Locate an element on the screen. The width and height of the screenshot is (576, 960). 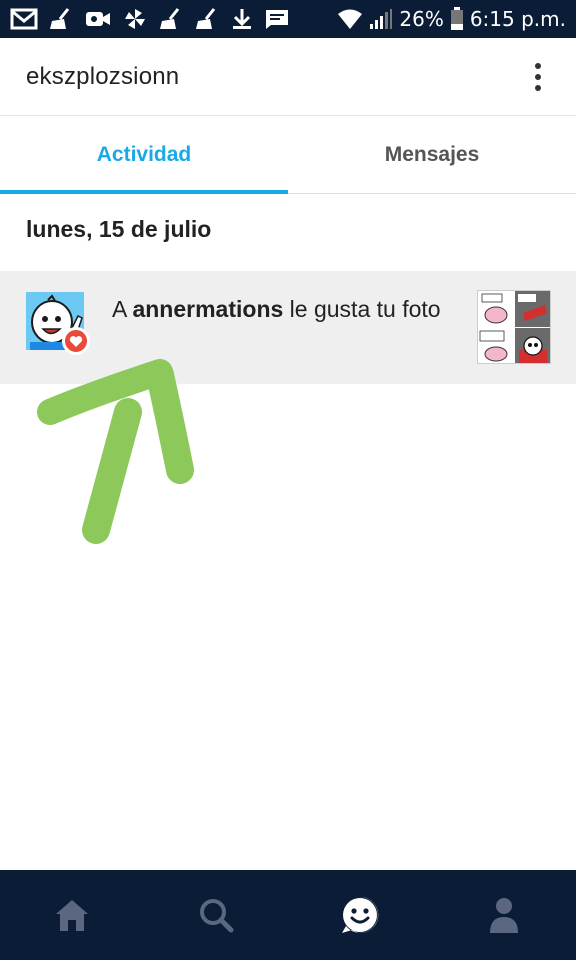
more-vert-icon is located at coordinates (538, 65).